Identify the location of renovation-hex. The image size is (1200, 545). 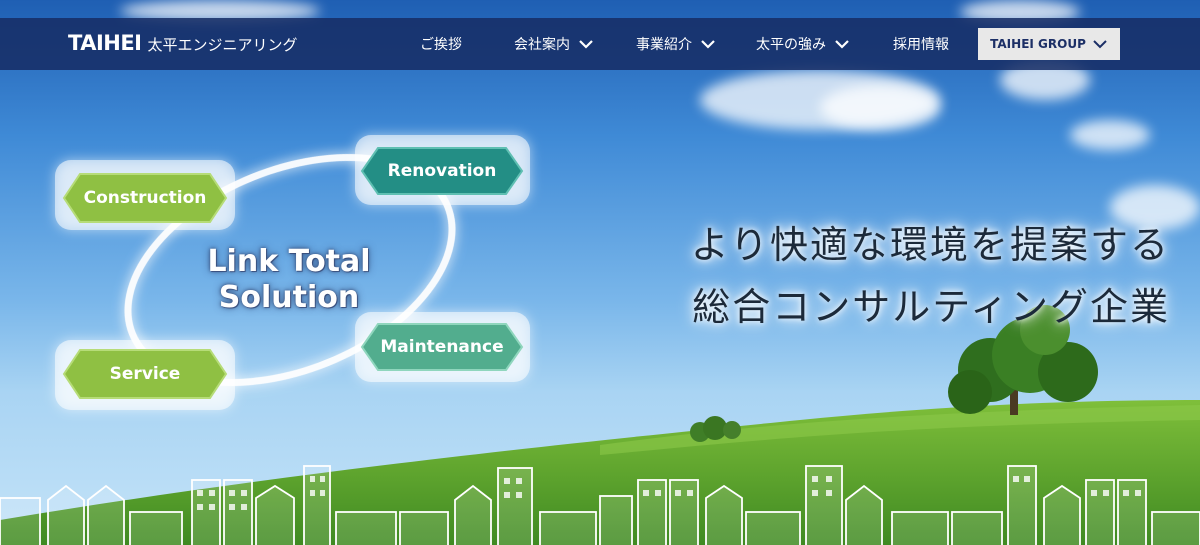
(442, 171).